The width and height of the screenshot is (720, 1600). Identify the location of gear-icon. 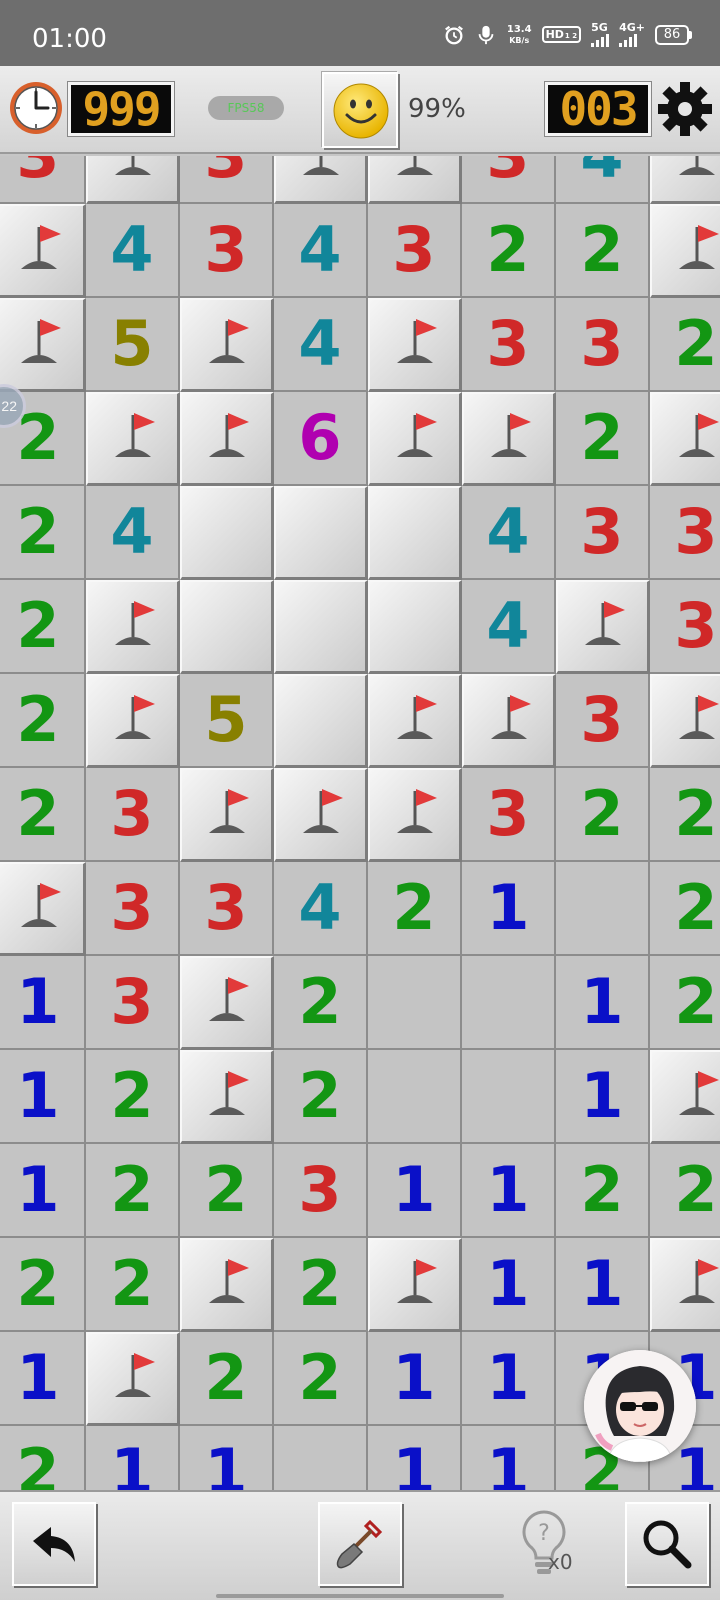
(685, 109).